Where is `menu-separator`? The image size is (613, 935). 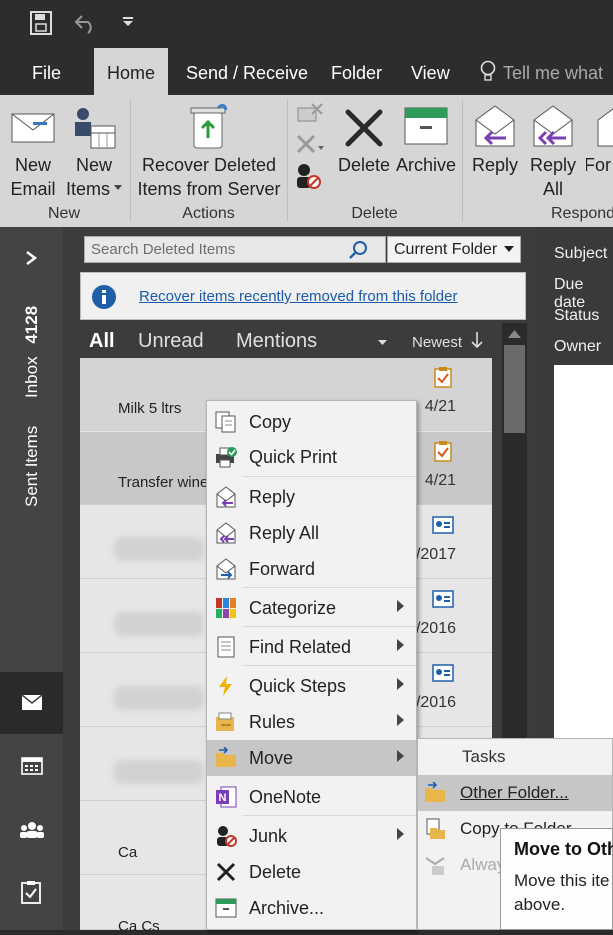
menu-separator is located at coordinates (329, 815).